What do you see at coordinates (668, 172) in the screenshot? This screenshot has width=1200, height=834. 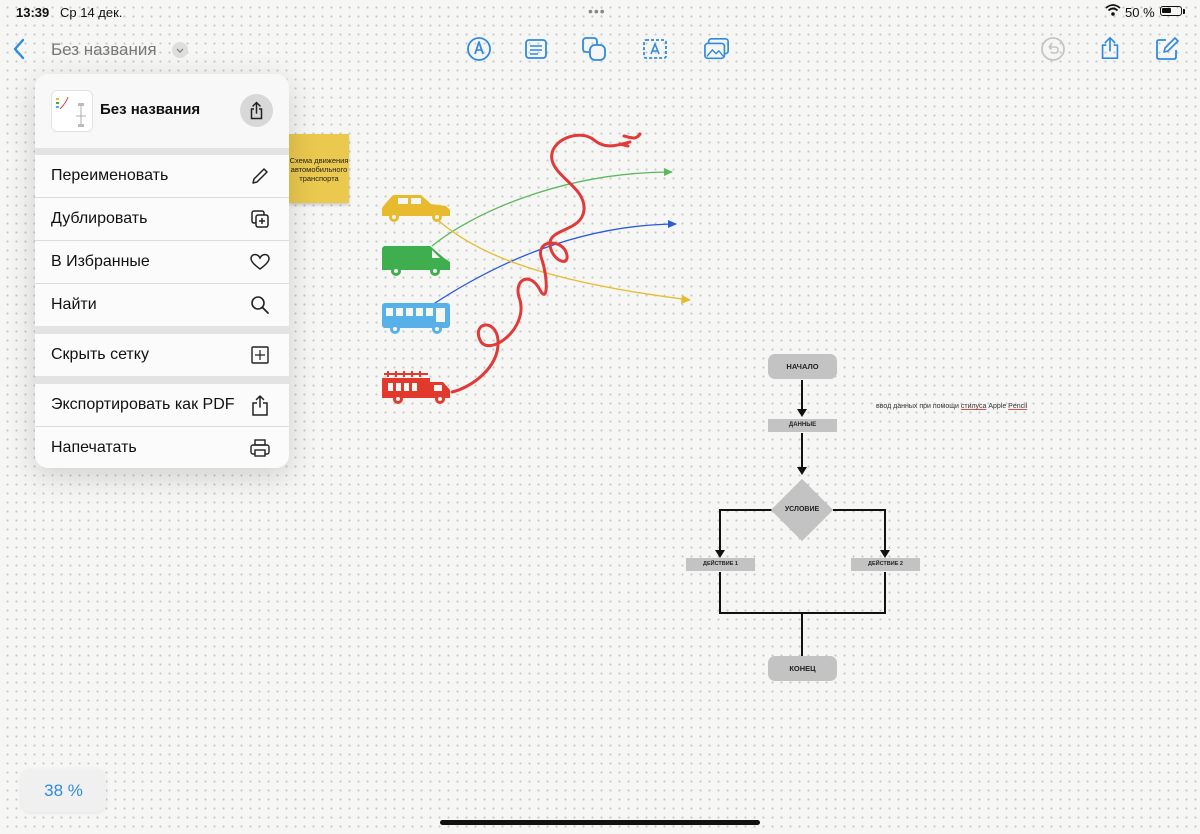 I see `green-arrowhead` at bounding box center [668, 172].